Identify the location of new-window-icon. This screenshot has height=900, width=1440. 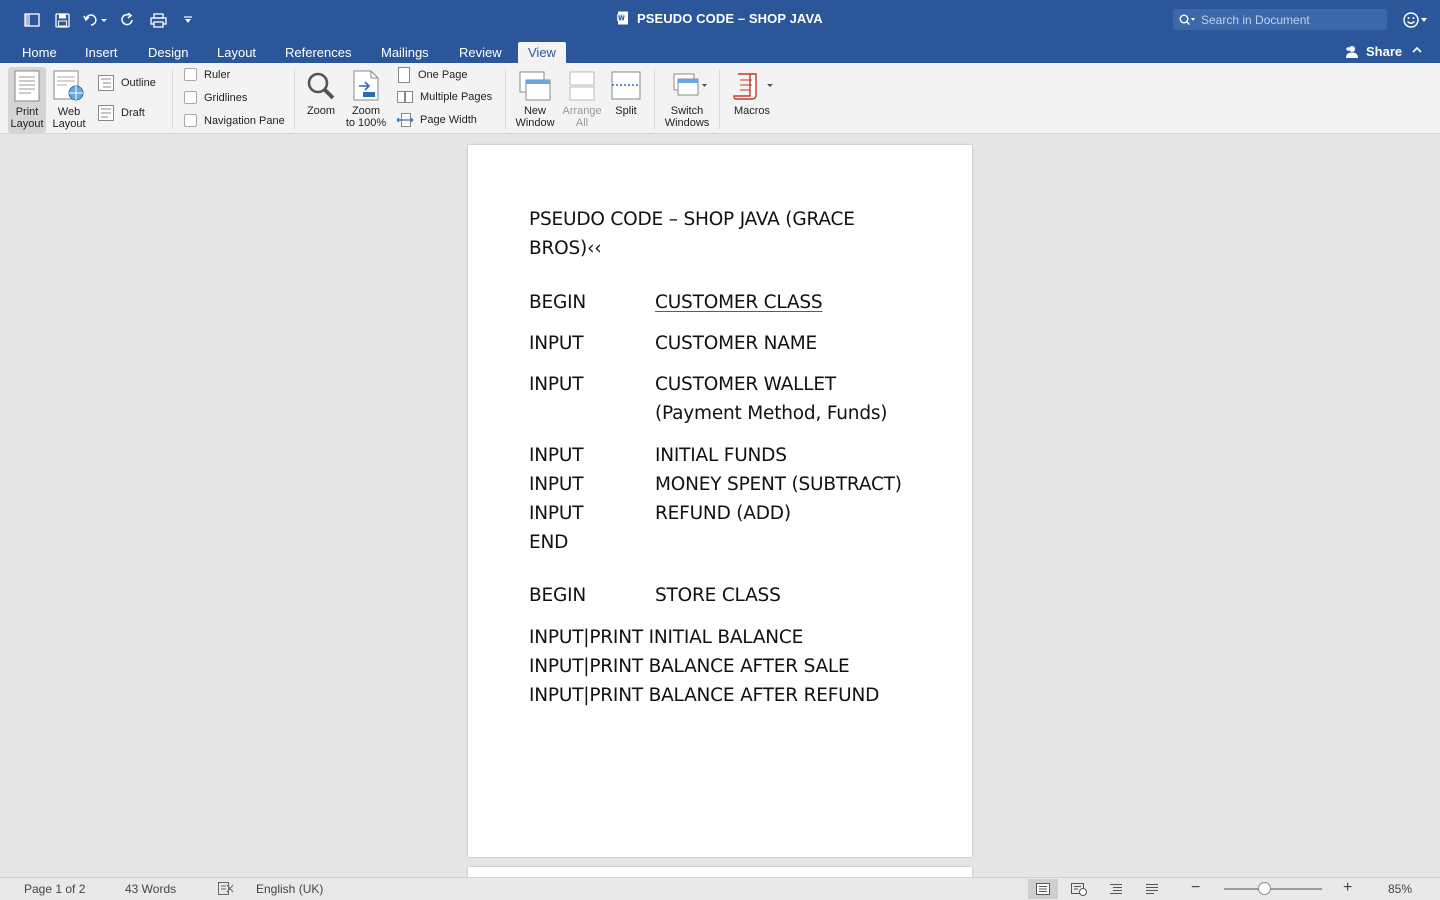
(535, 86).